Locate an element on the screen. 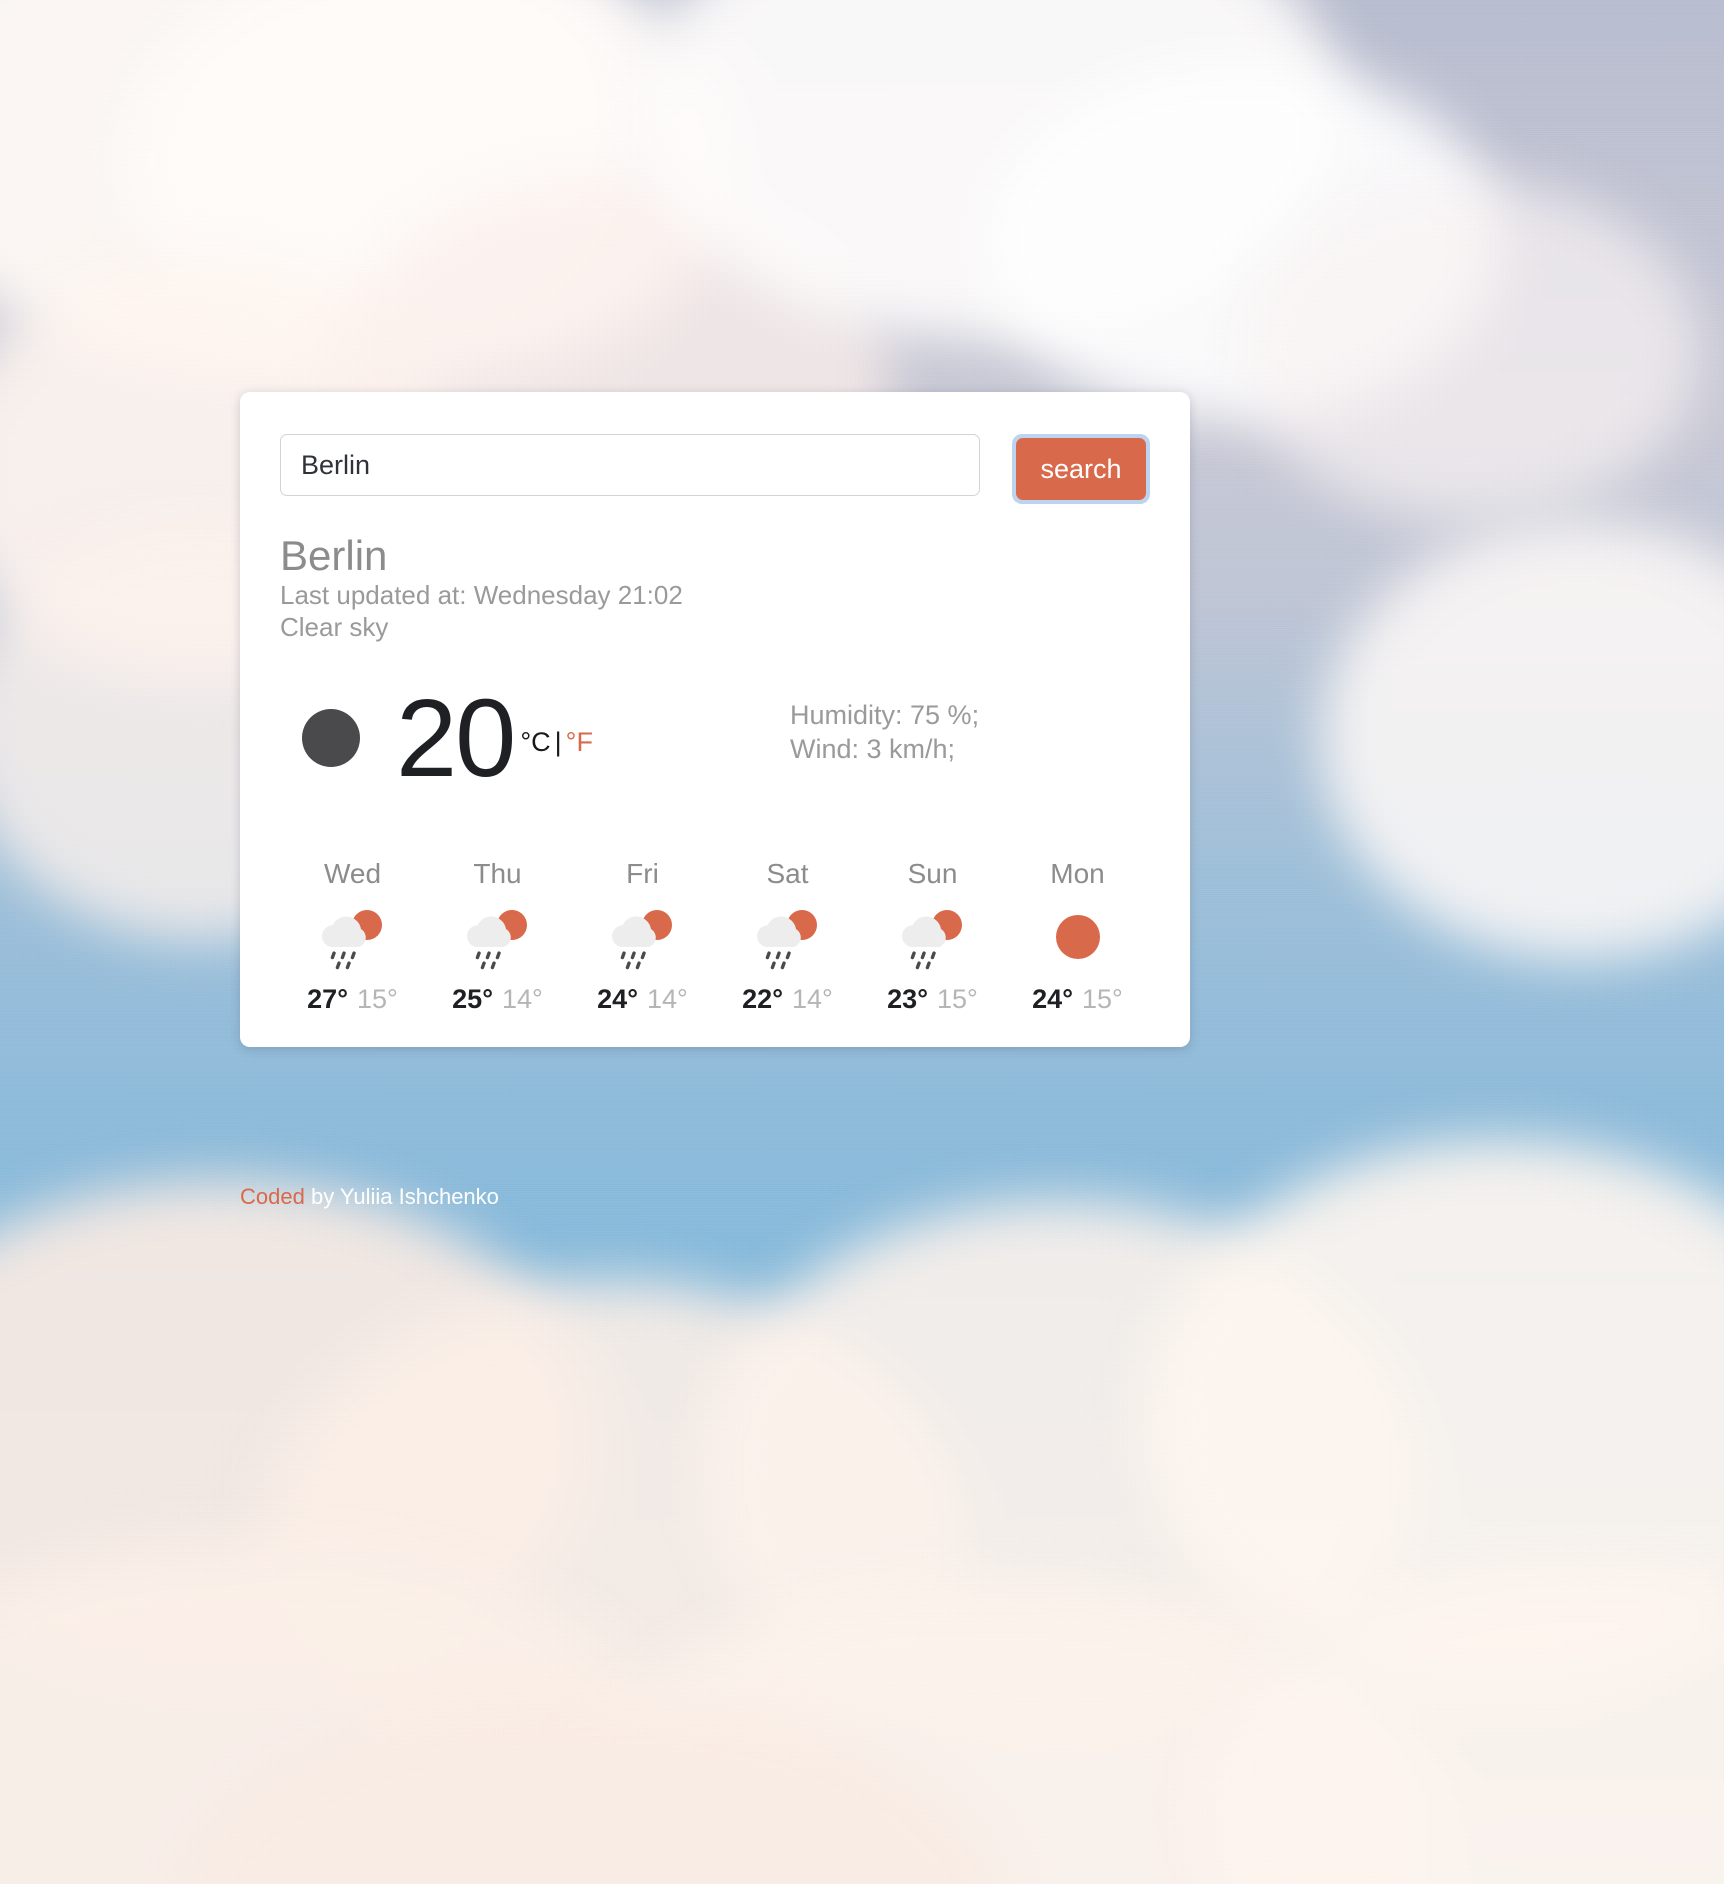 The width and height of the screenshot is (1724, 1884). forecast-day: Sun 23° 15° is located at coordinates (932, 935).